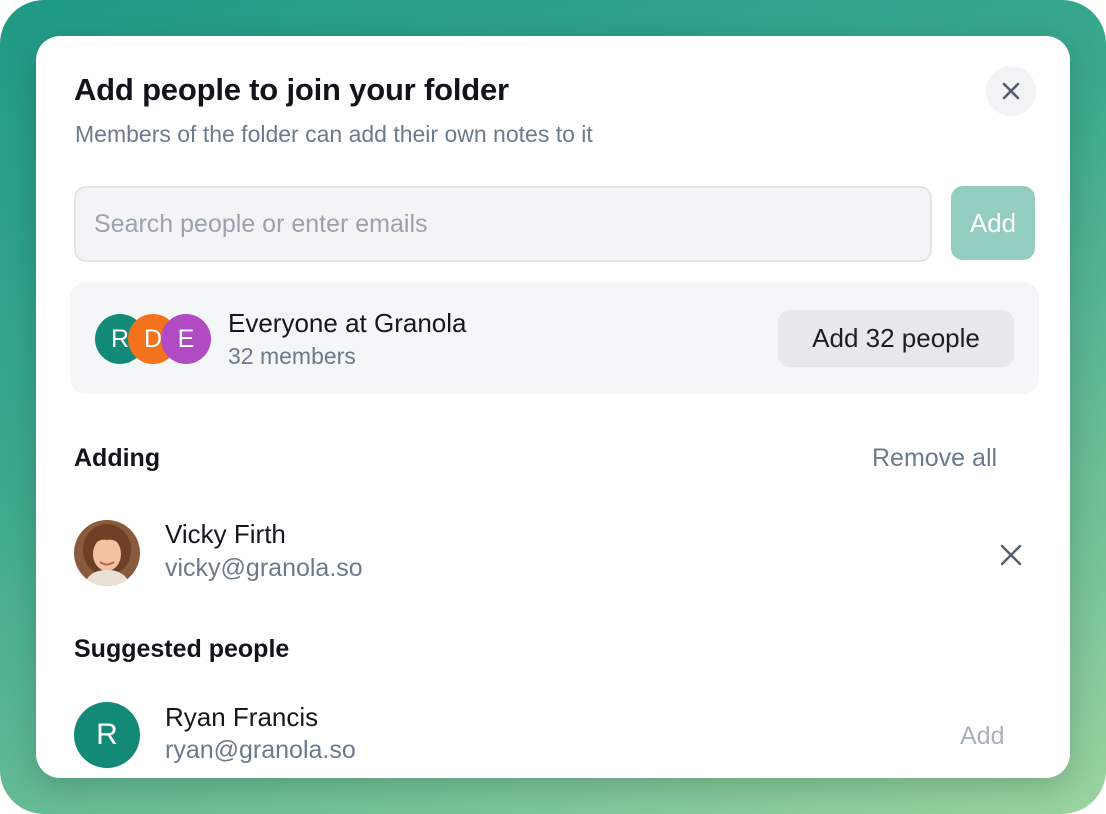 The height and width of the screenshot is (814, 1106). I want to click on add-group-button: Add 32 people, so click(896, 338).